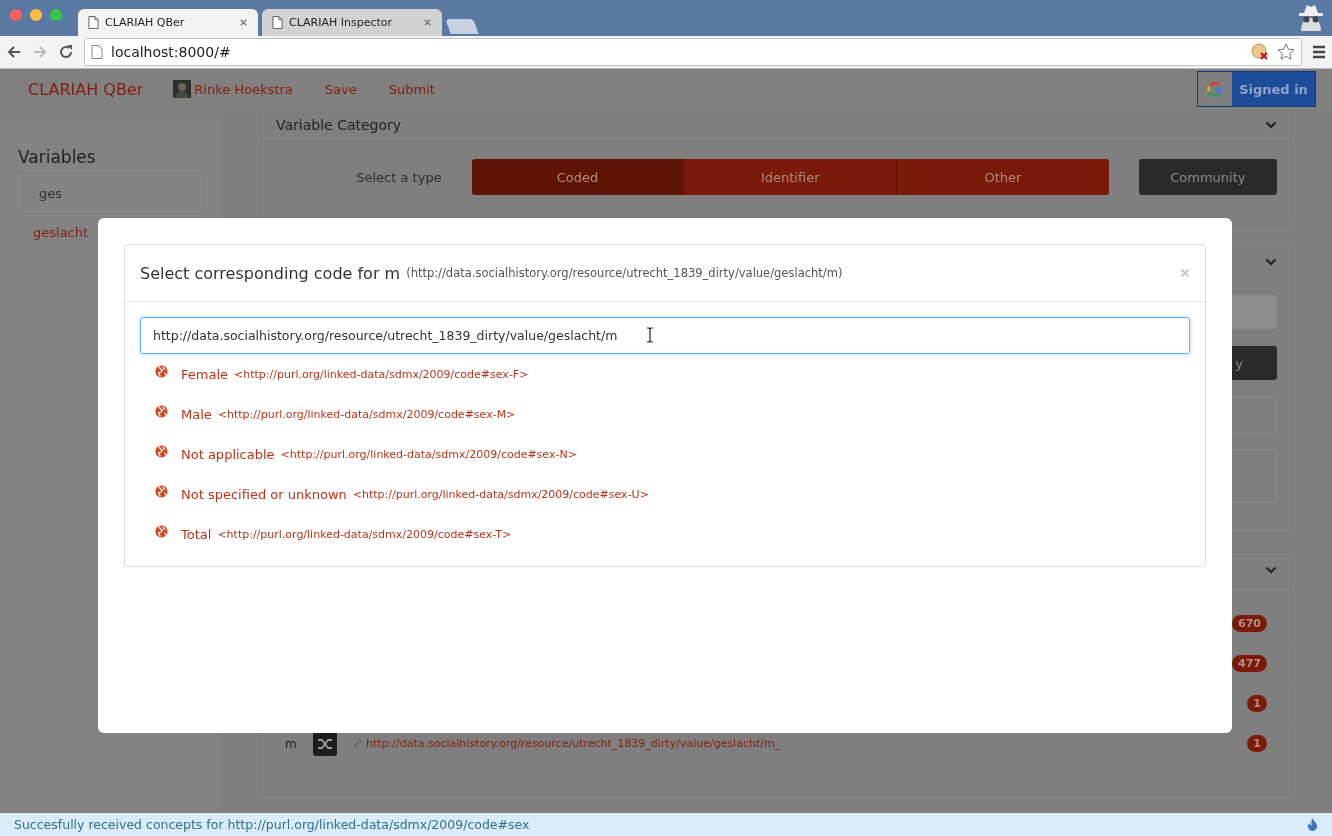  Describe the element at coordinates (1319, 52) in the screenshot. I see `menu-icon` at that location.